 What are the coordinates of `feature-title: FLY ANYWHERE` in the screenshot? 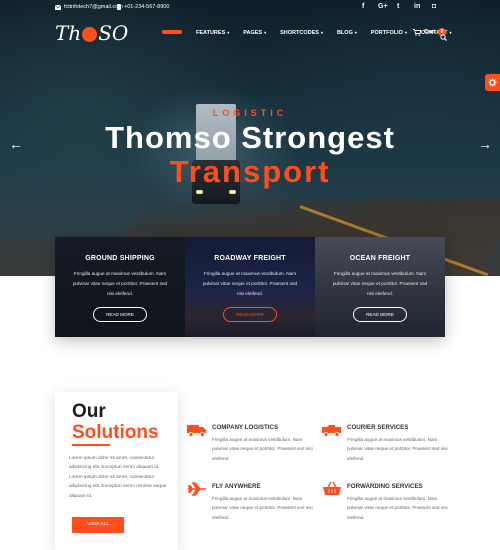 It's located at (236, 486).